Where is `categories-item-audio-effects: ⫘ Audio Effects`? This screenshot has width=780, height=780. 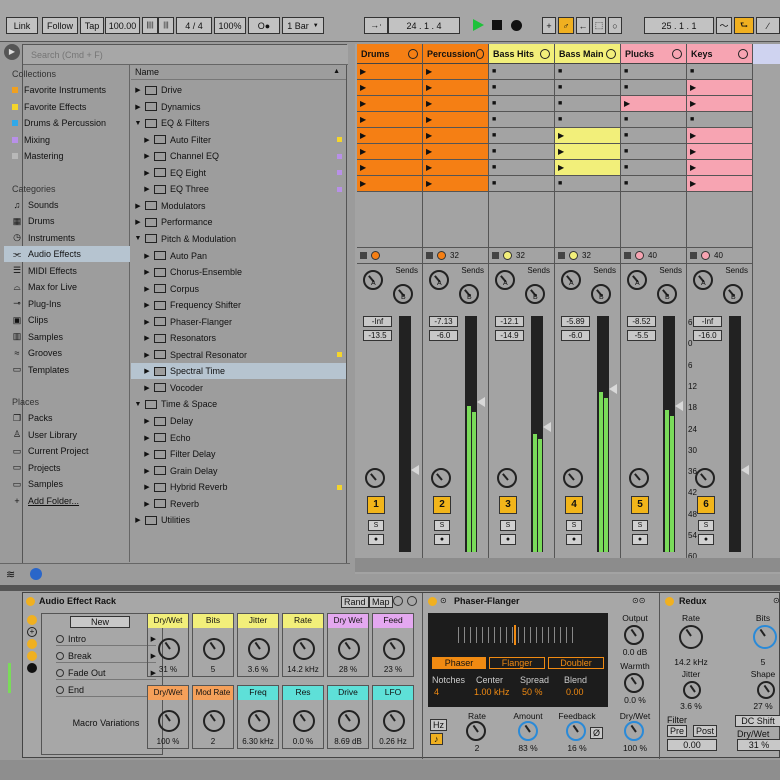
categories-item-audio-effects: ⫘ Audio Effects is located at coordinates (67, 254).